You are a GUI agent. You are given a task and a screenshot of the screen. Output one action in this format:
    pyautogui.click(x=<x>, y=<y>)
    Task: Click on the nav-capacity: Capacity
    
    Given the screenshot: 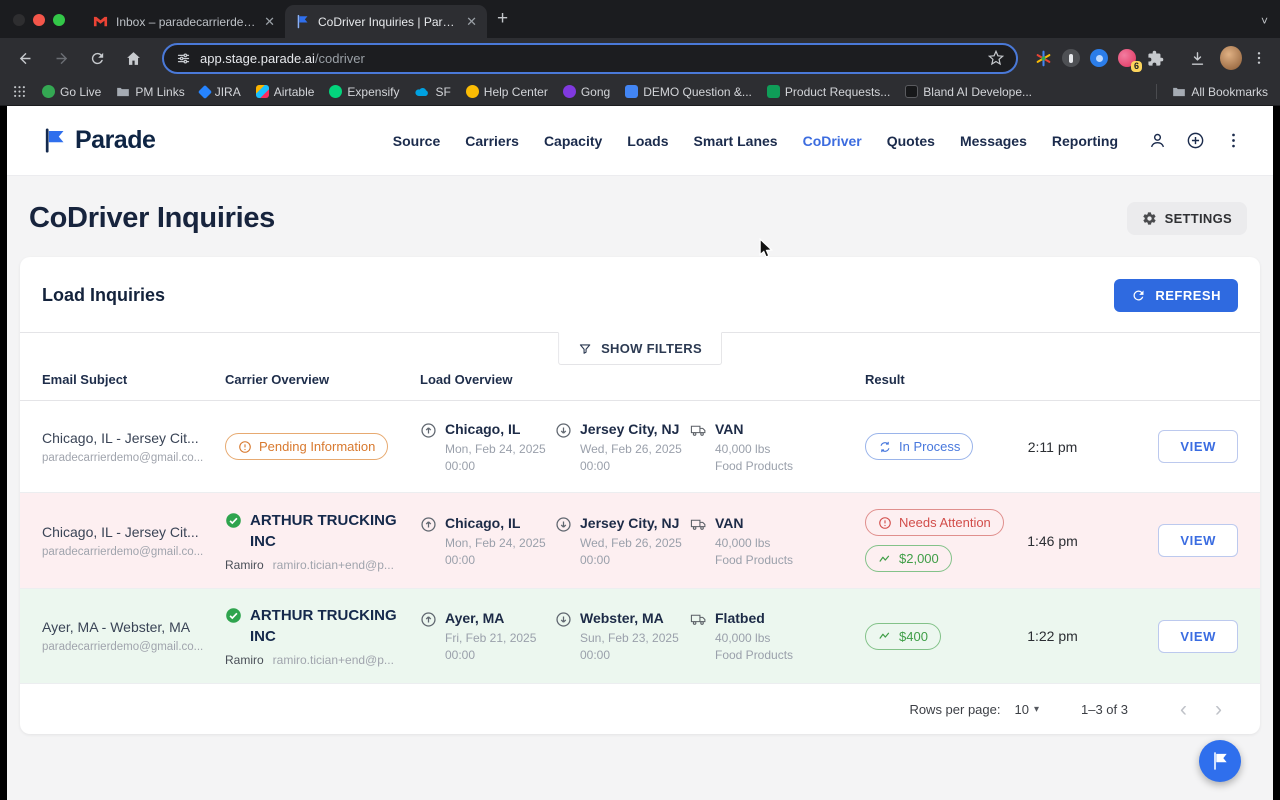 What is the action you would take?
    pyautogui.click(x=573, y=141)
    